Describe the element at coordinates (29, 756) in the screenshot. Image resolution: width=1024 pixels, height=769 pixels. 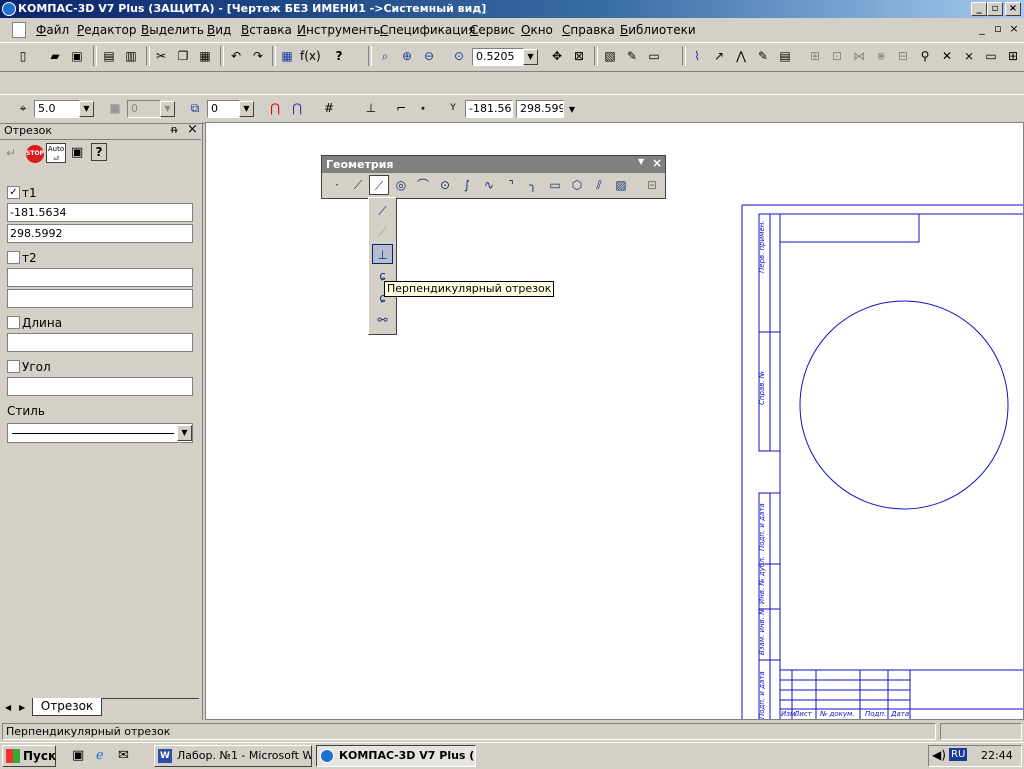
I see `start-button: Пуск` at that location.